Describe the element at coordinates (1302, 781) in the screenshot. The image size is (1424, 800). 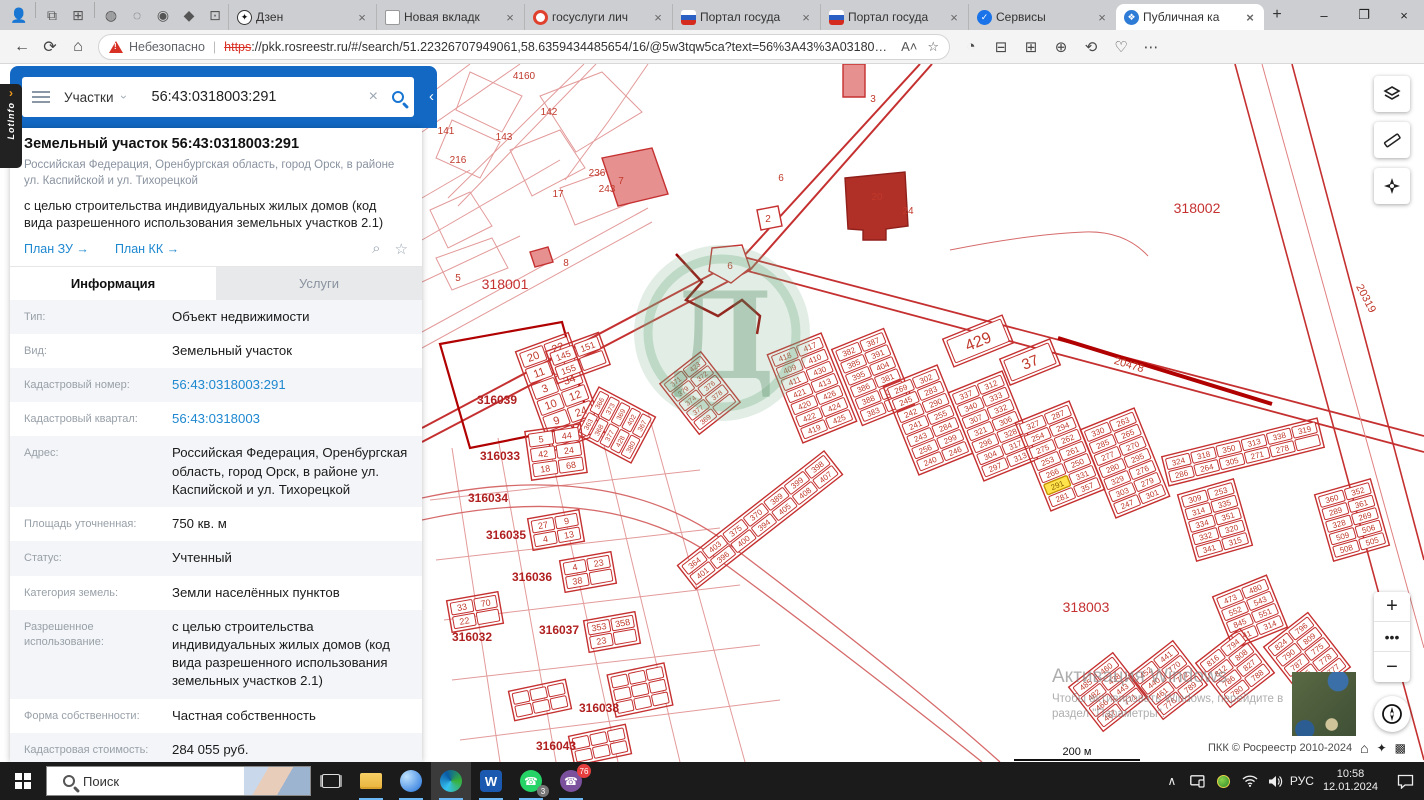
I see `language-indicator: РУС` at that location.